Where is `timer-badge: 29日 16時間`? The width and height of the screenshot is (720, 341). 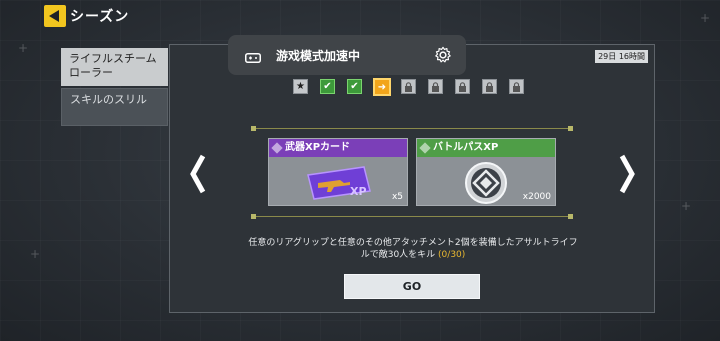
timer-badge: 29日 16時間 is located at coordinates (621, 56).